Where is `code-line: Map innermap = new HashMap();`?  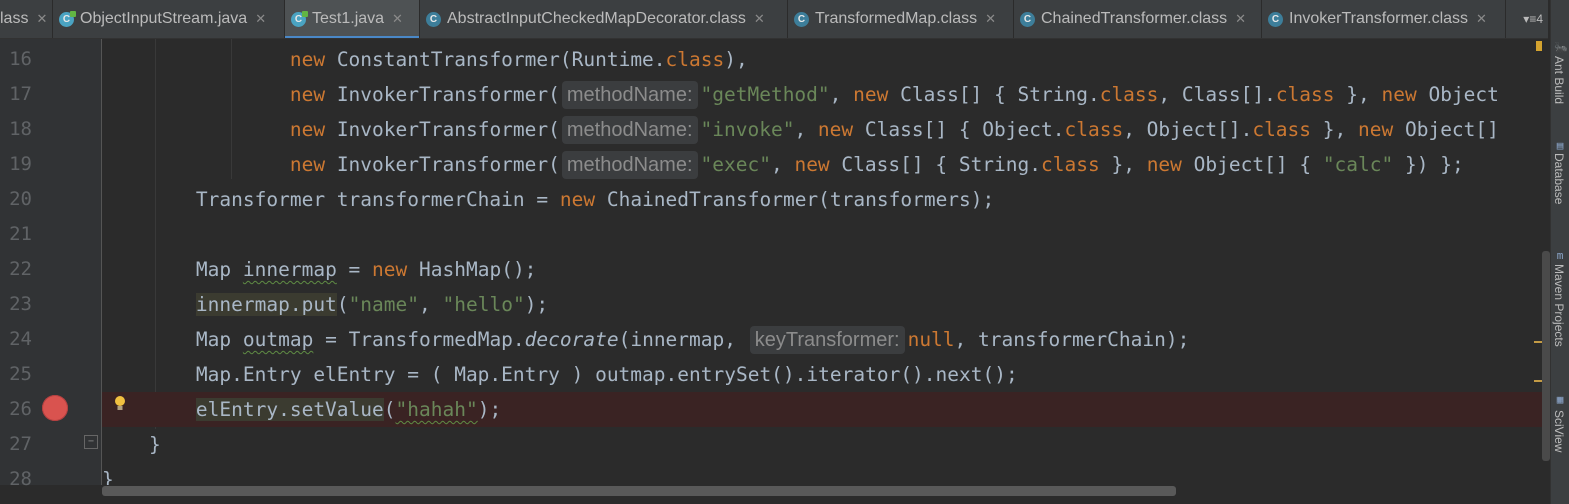
code-line: Map innermap = new HashMap(); is located at coordinates (366, 269).